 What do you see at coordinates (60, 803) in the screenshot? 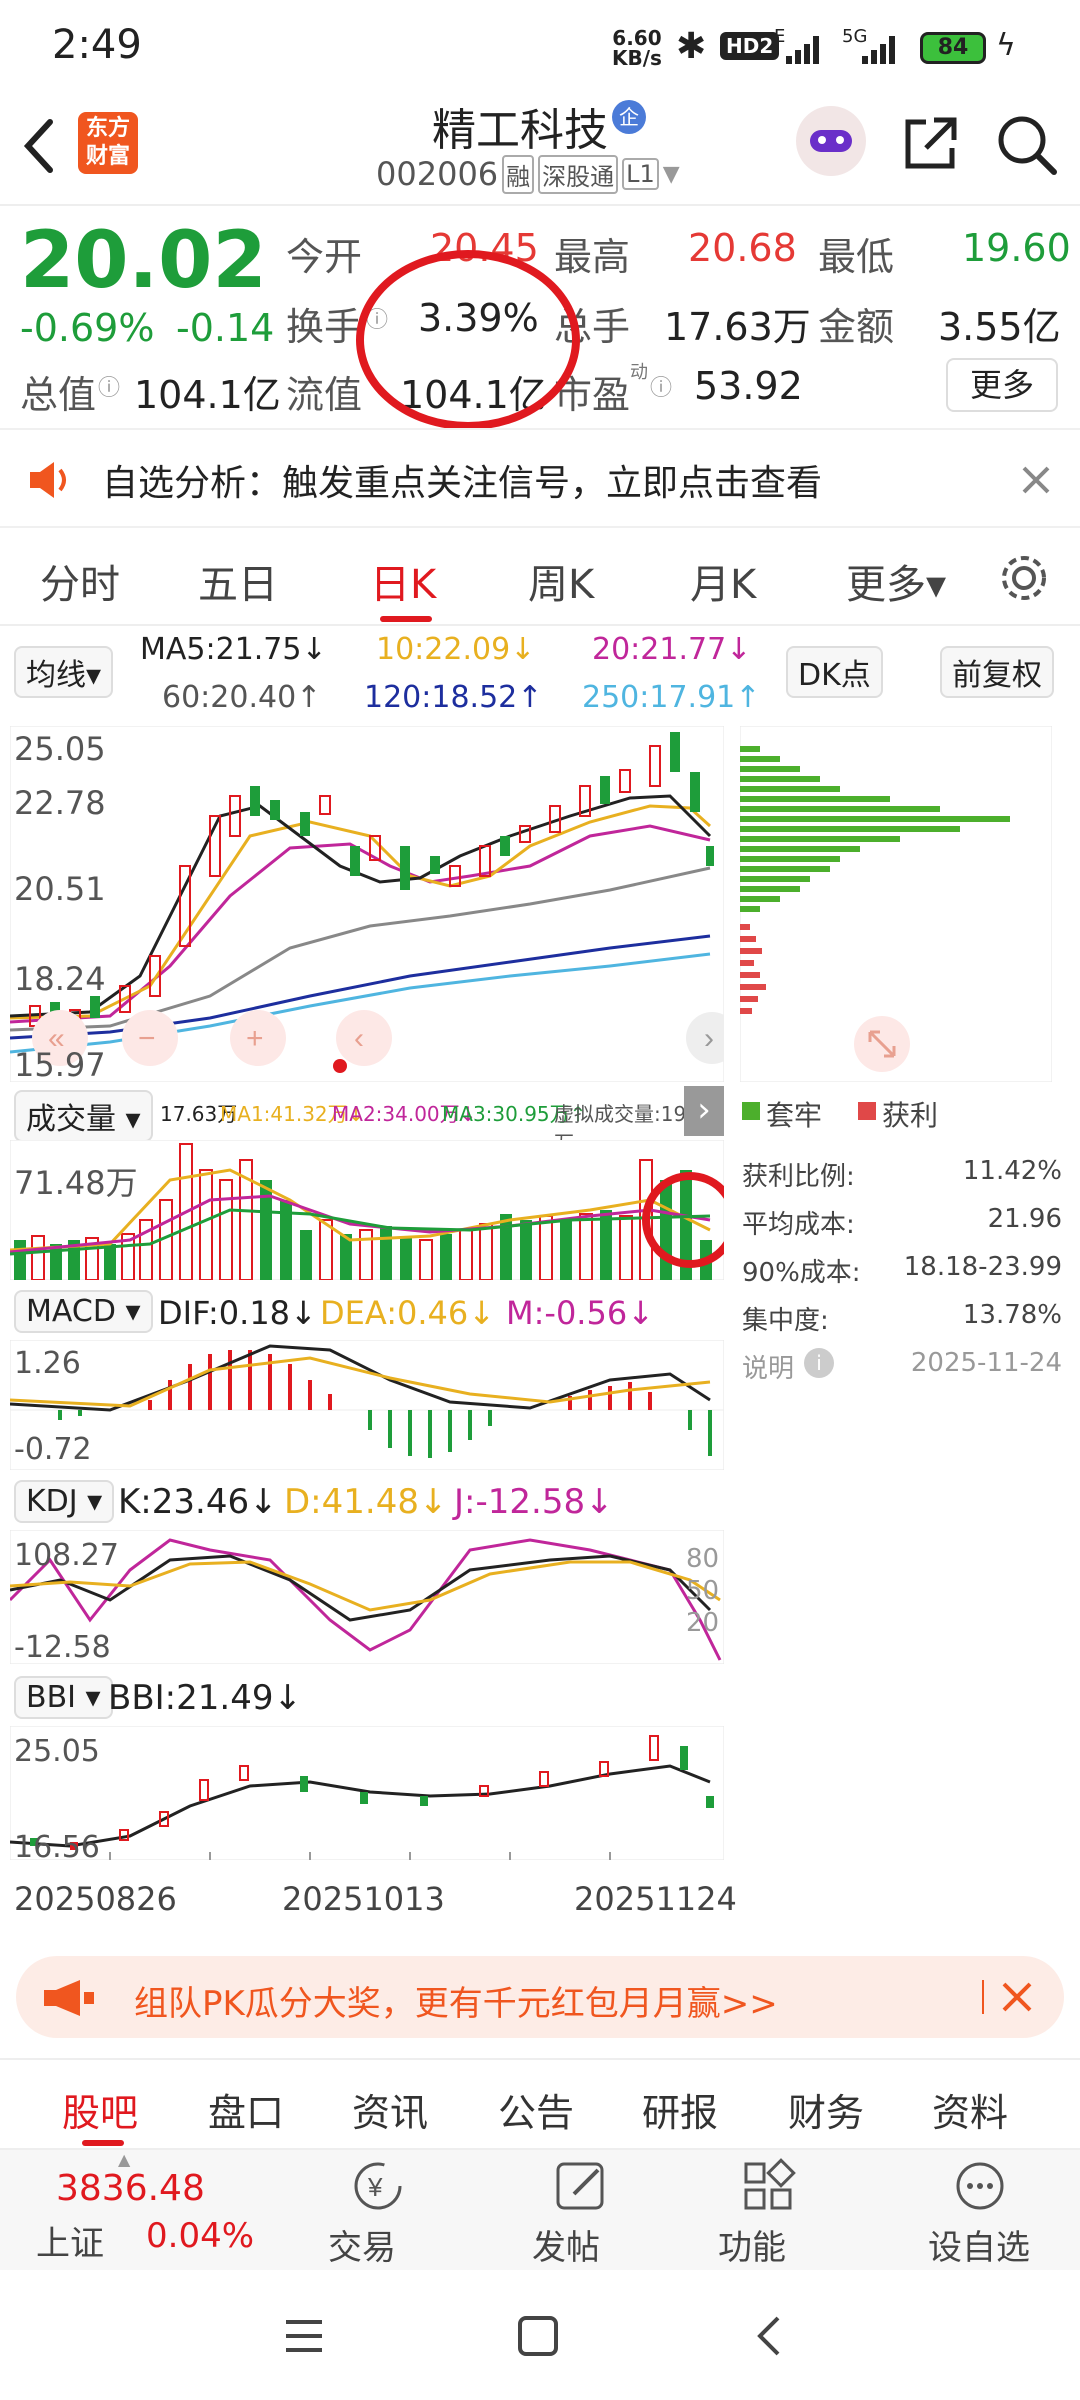
I see `kline-ylabel-2: 22.78` at bounding box center [60, 803].